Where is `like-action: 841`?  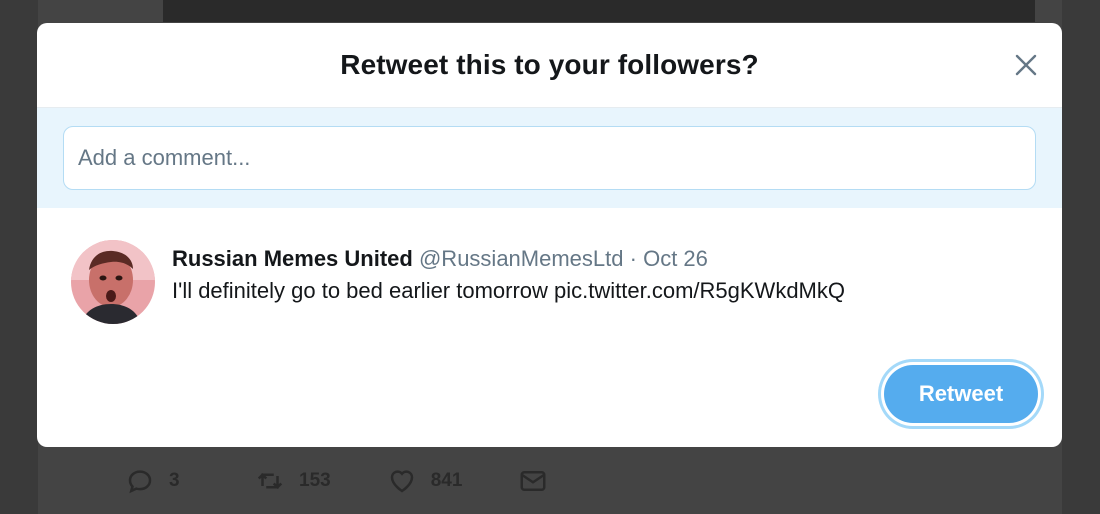 like-action: 841 is located at coordinates (425, 481).